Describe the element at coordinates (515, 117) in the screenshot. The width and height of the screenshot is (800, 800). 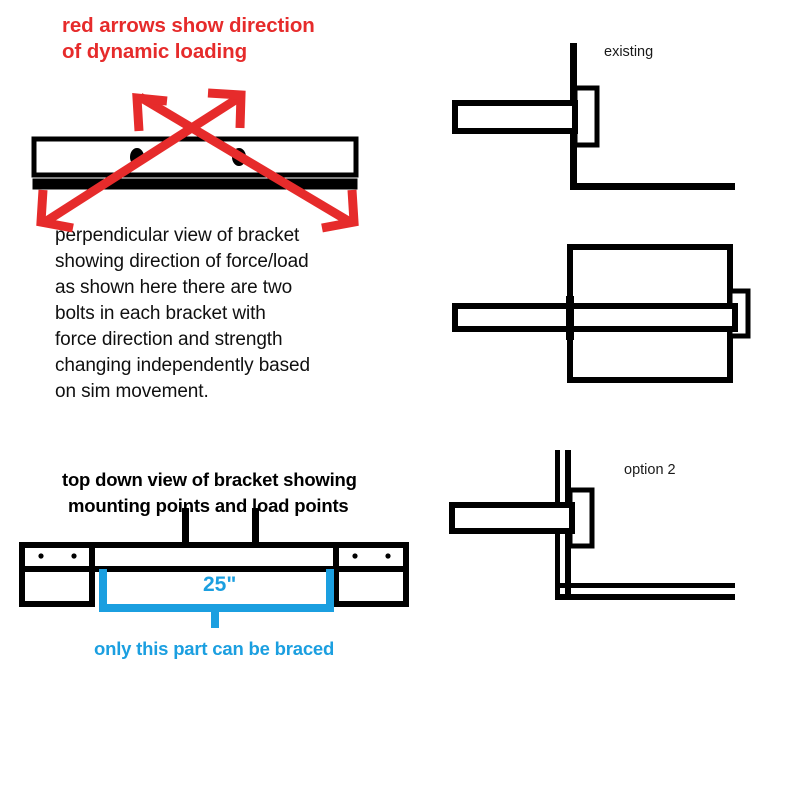
I see `existing-beam` at that location.